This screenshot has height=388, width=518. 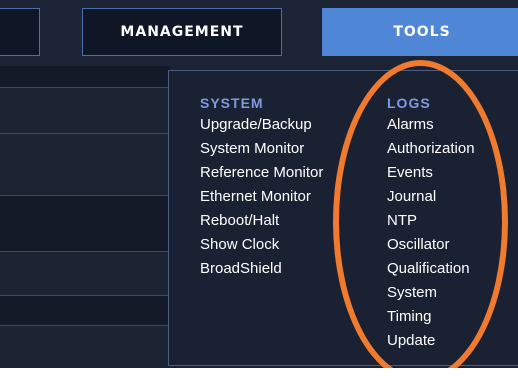 I want to click on nav-tab-tools: TOOLS, so click(x=420, y=32).